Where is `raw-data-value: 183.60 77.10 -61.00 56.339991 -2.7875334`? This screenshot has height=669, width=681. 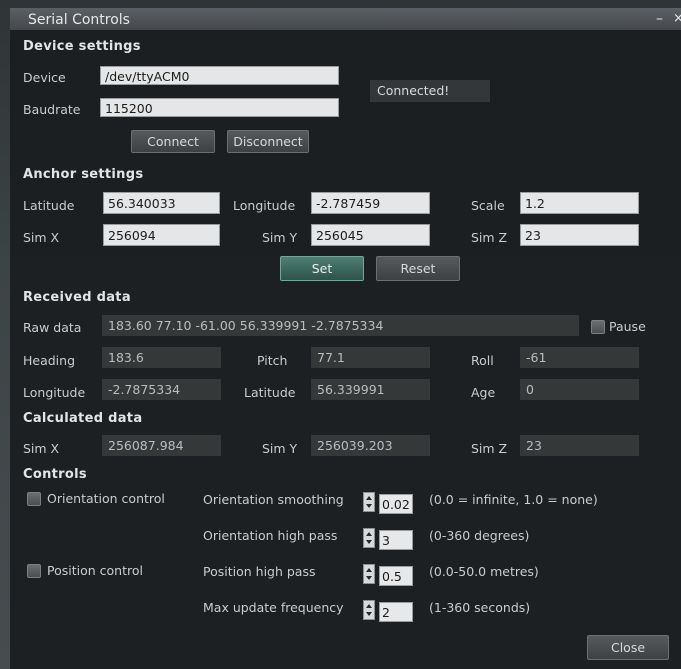
raw-data-value: 183.60 77.10 -61.00 56.339991 -2.7875334 is located at coordinates (340, 325).